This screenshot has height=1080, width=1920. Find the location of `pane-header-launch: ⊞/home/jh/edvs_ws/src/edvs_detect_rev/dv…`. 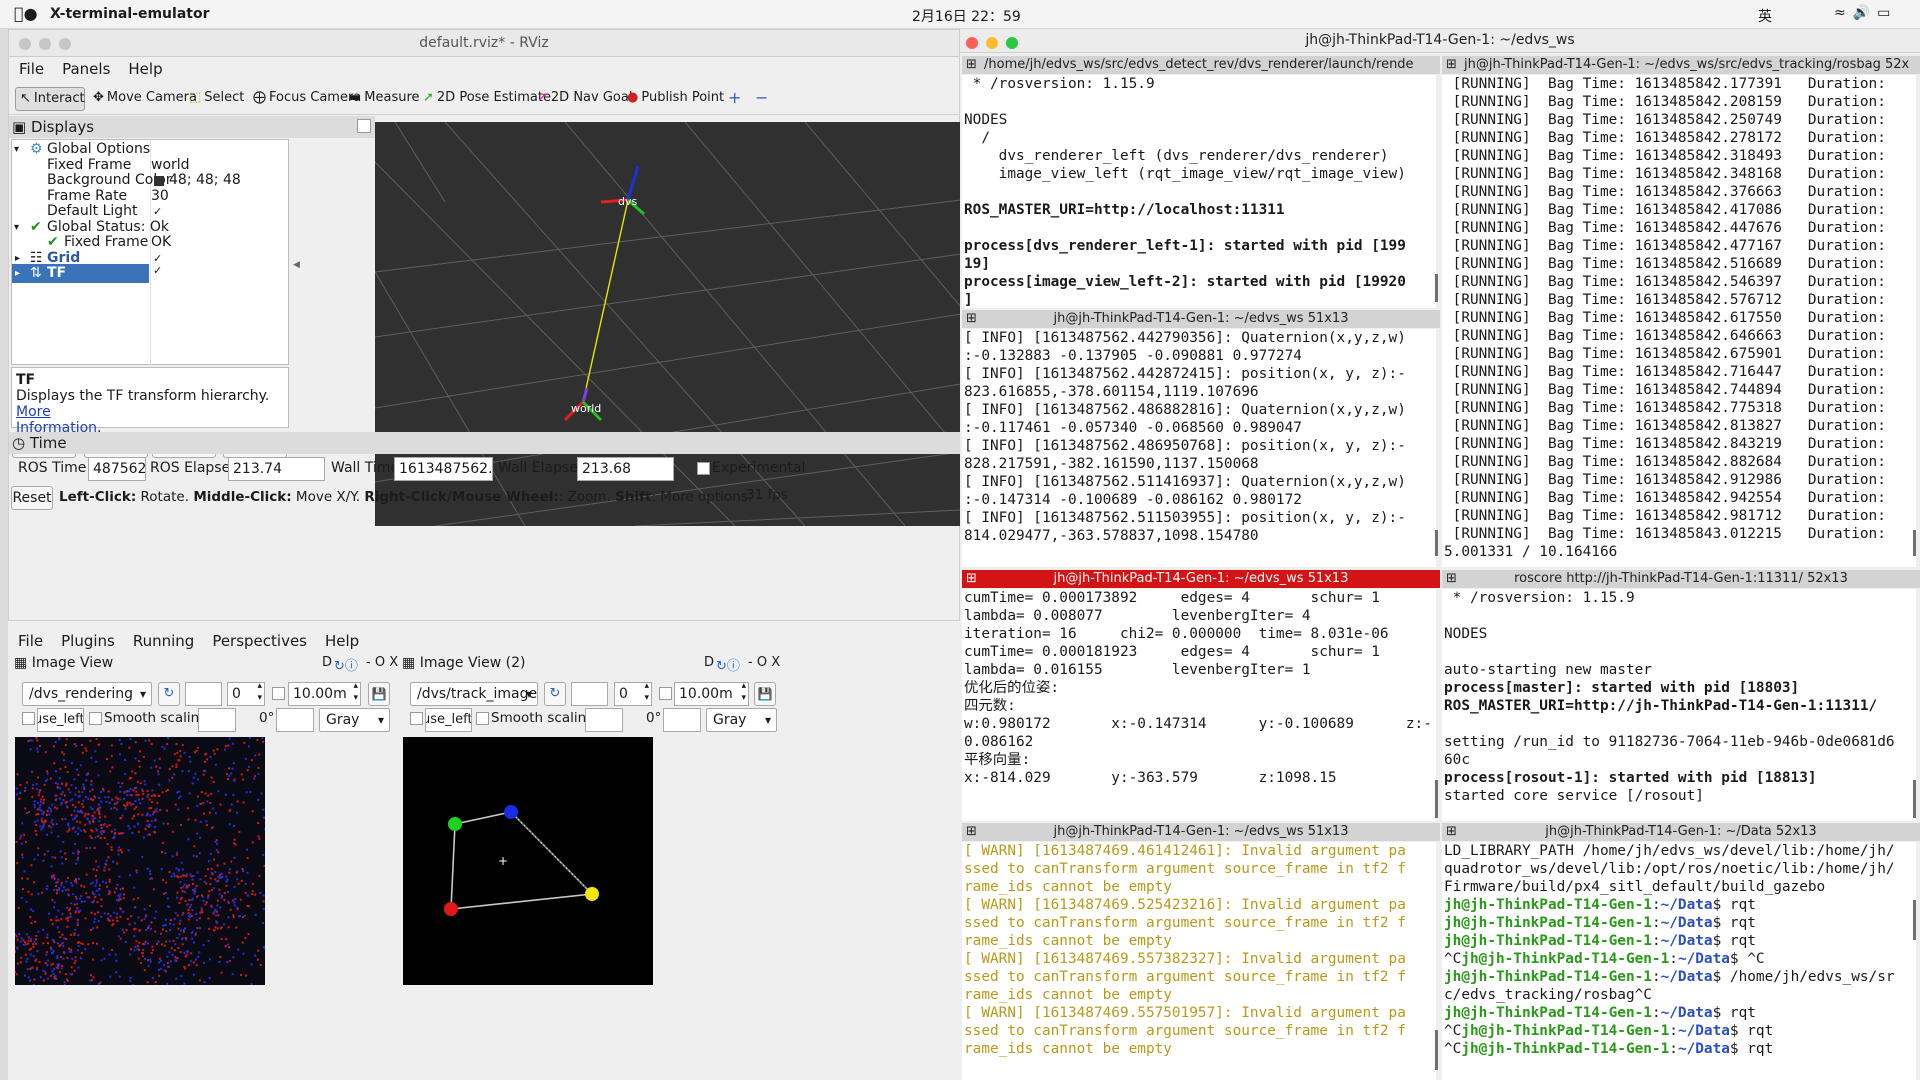

pane-header-launch: ⊞/home/jh/edvs_ws/src/edvs_detect_rev/dv… is located at coordinates (1201, 65).